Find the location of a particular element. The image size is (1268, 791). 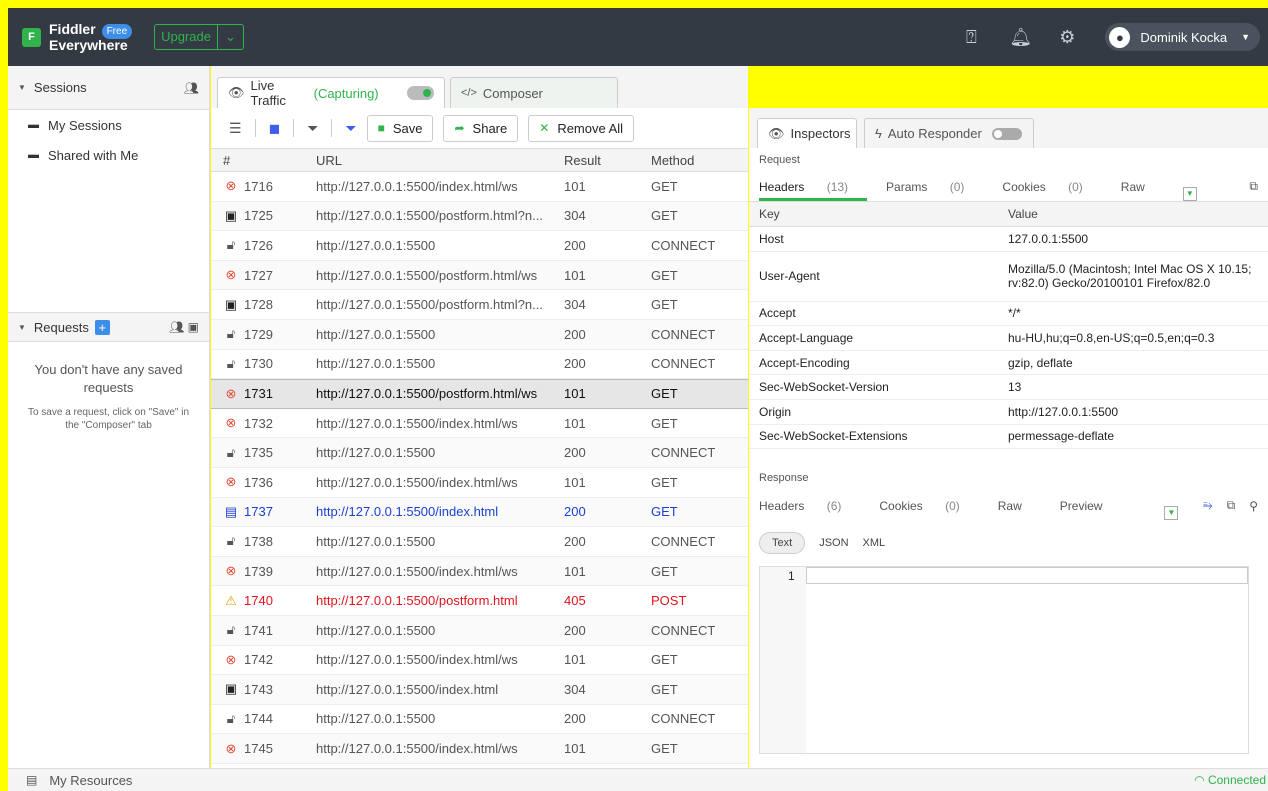

row-result: 101 is located at coordinates (575, 749).